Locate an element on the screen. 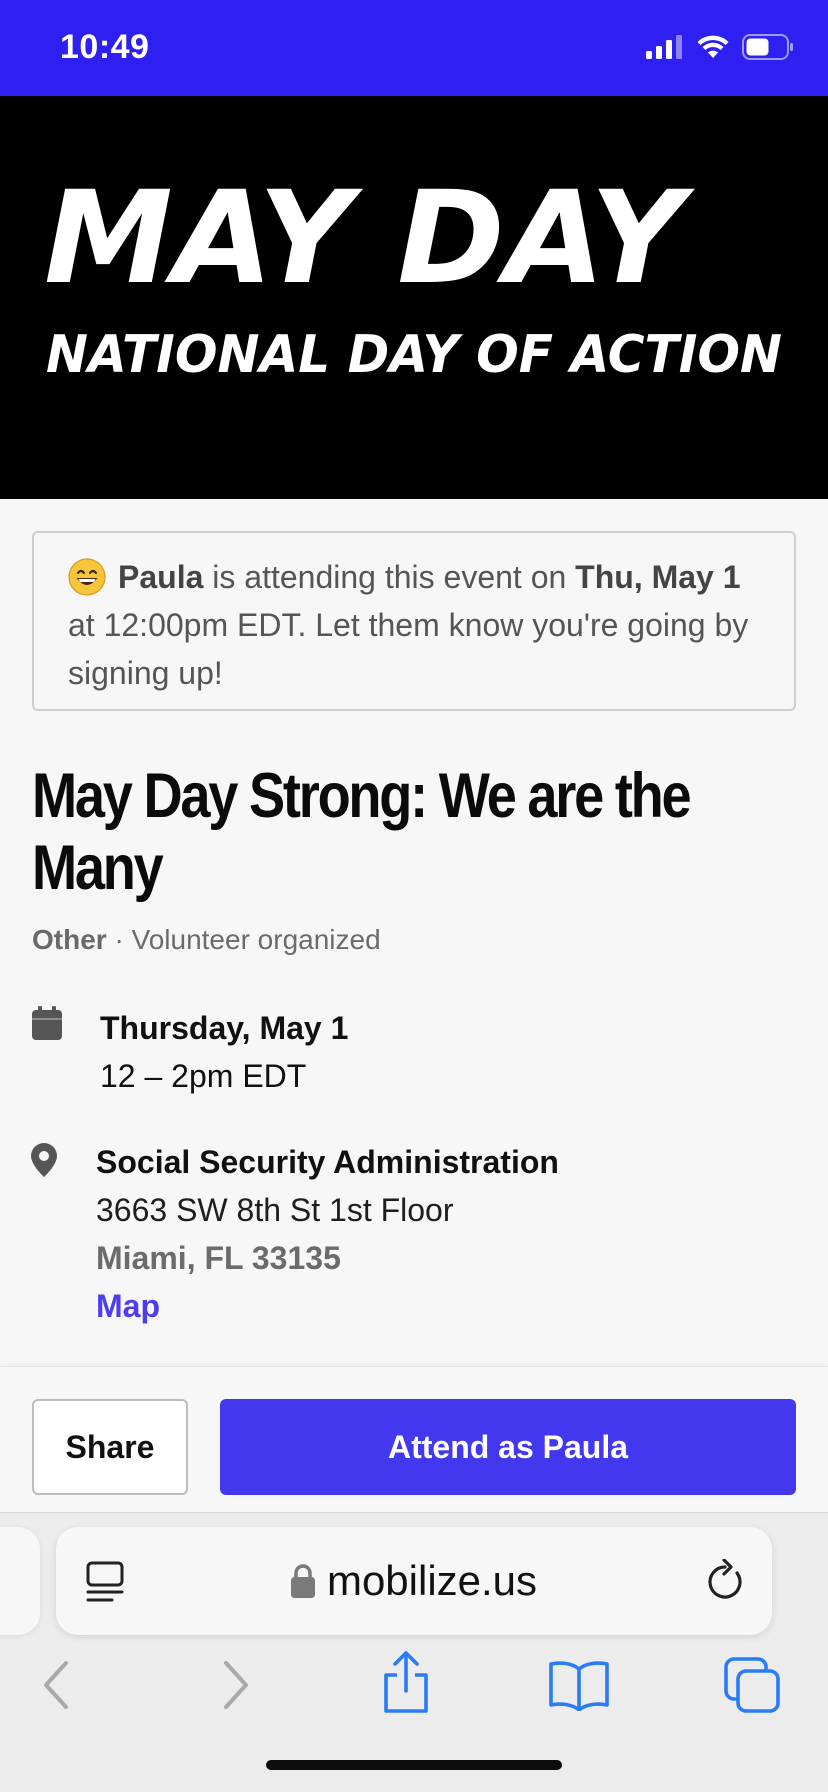  cellular-signal-icon is located at coordinates (664, 47).